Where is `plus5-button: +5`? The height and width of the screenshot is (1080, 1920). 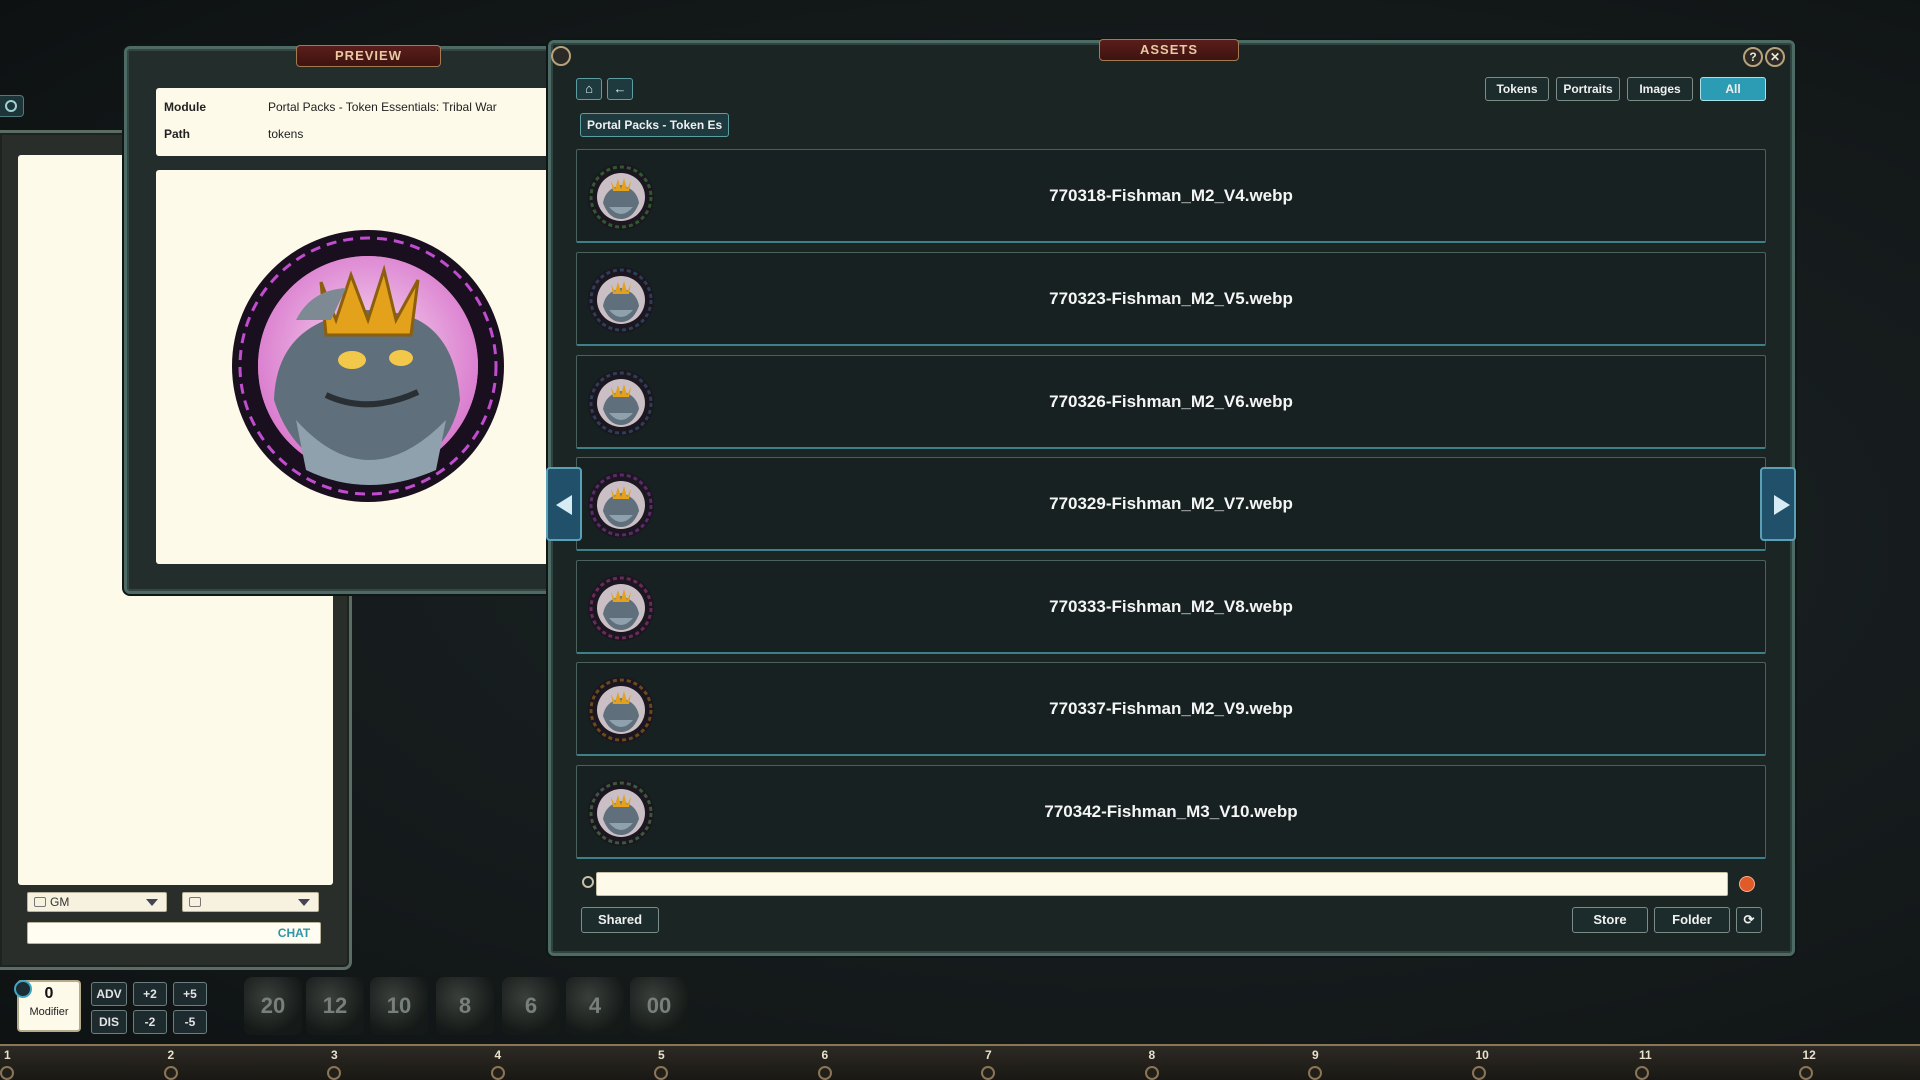 plus5-button: +5 is located at coordinates (190, 994).